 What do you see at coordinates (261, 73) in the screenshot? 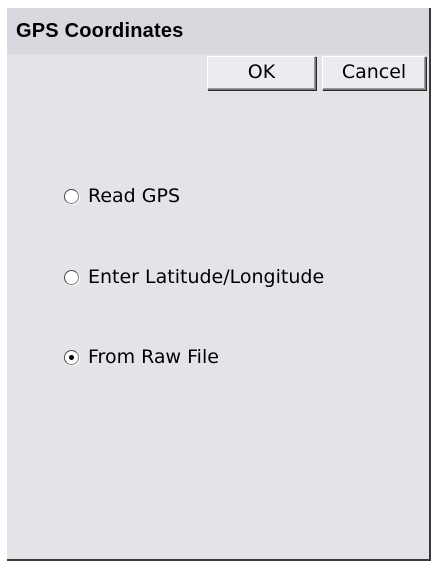
I see `ok-button: OK` at bounding box center [261, 73].